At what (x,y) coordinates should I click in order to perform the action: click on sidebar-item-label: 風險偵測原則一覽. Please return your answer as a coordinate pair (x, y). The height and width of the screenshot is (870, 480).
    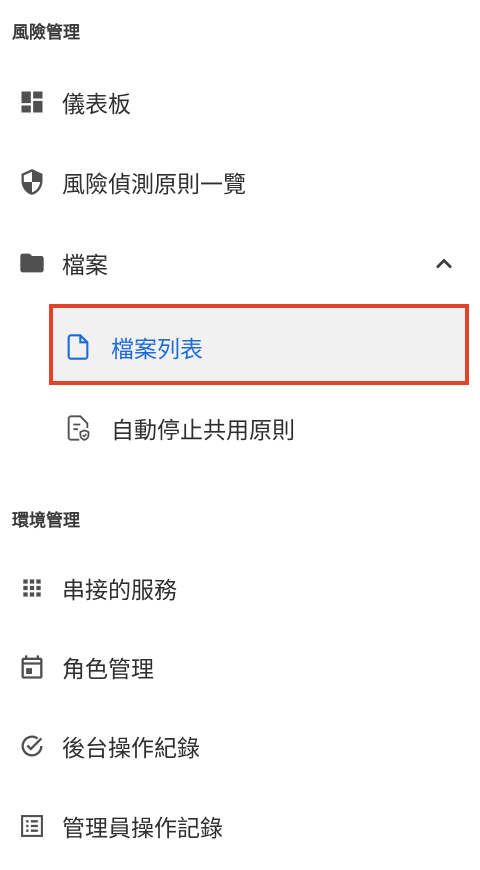
    Looking at the image, I should click on (154, 185).